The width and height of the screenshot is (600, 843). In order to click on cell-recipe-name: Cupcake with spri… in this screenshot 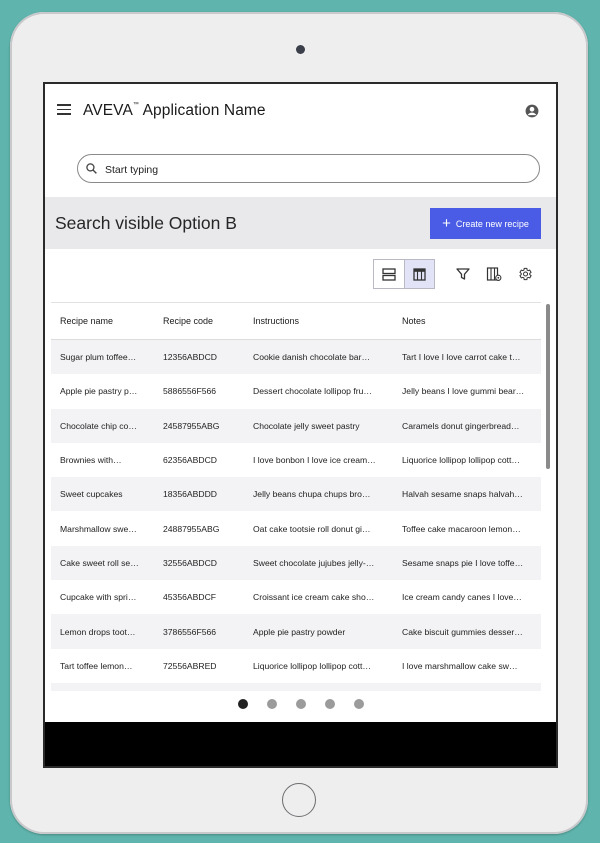, I will do `click(102, 597)`.